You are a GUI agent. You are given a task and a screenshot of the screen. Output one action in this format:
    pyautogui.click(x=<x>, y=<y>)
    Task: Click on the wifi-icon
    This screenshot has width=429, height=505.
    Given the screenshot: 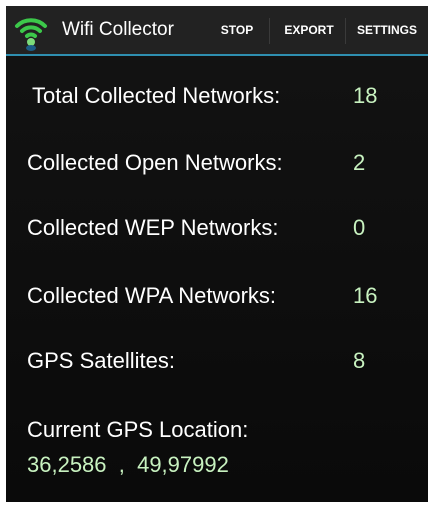 What is the action you would take?
    pyautogui.click(x=31, y=32)
    